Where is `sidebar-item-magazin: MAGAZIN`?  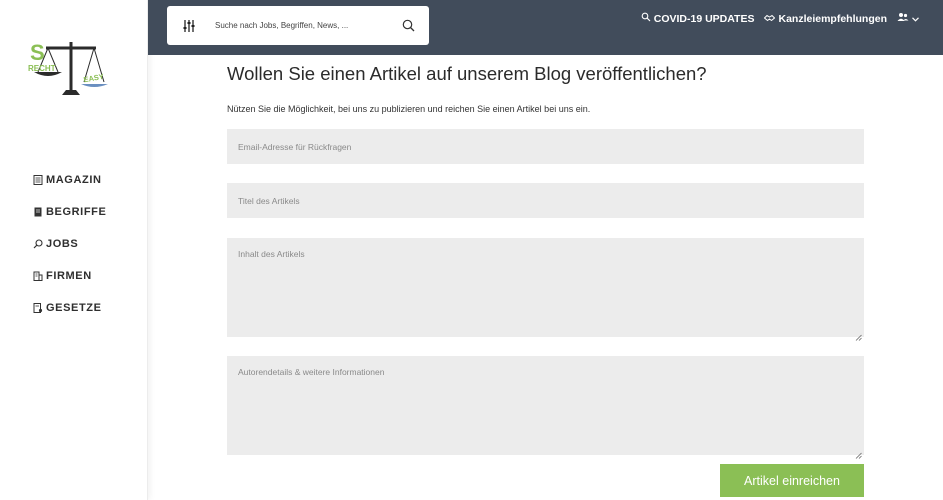 sidebar-item-magazin: MAGAZIN is located at coordinates (69, 180).